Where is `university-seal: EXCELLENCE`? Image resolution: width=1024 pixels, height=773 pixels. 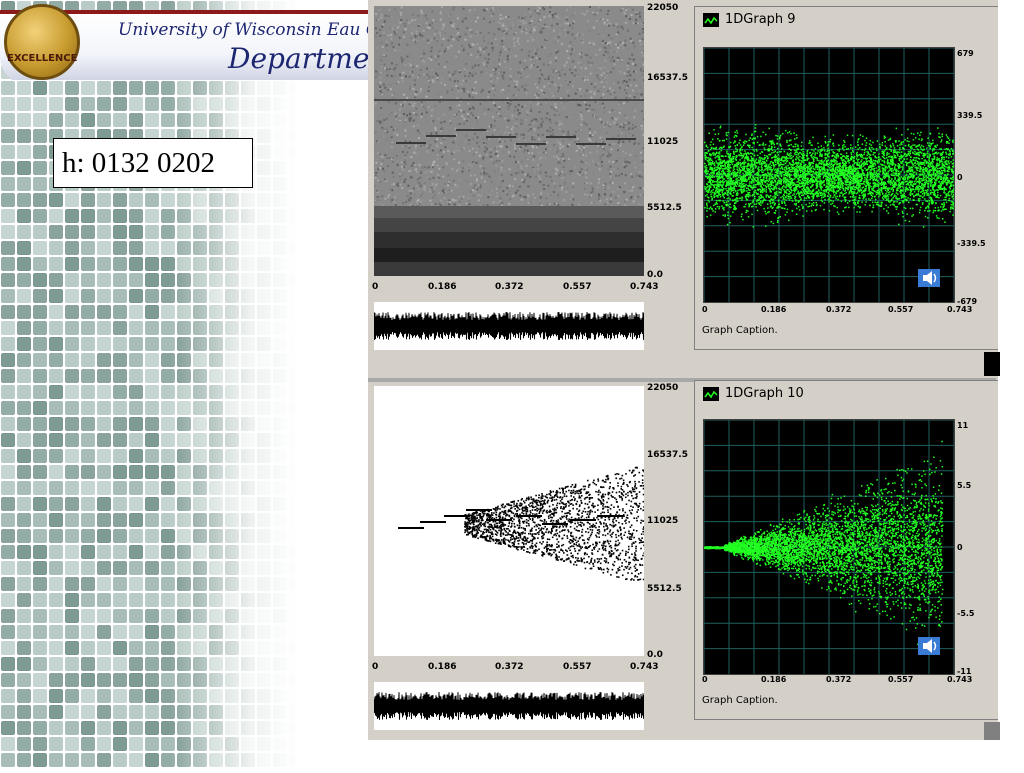
university-seal: EXCELLENCE is located at coordinates (42, 42).